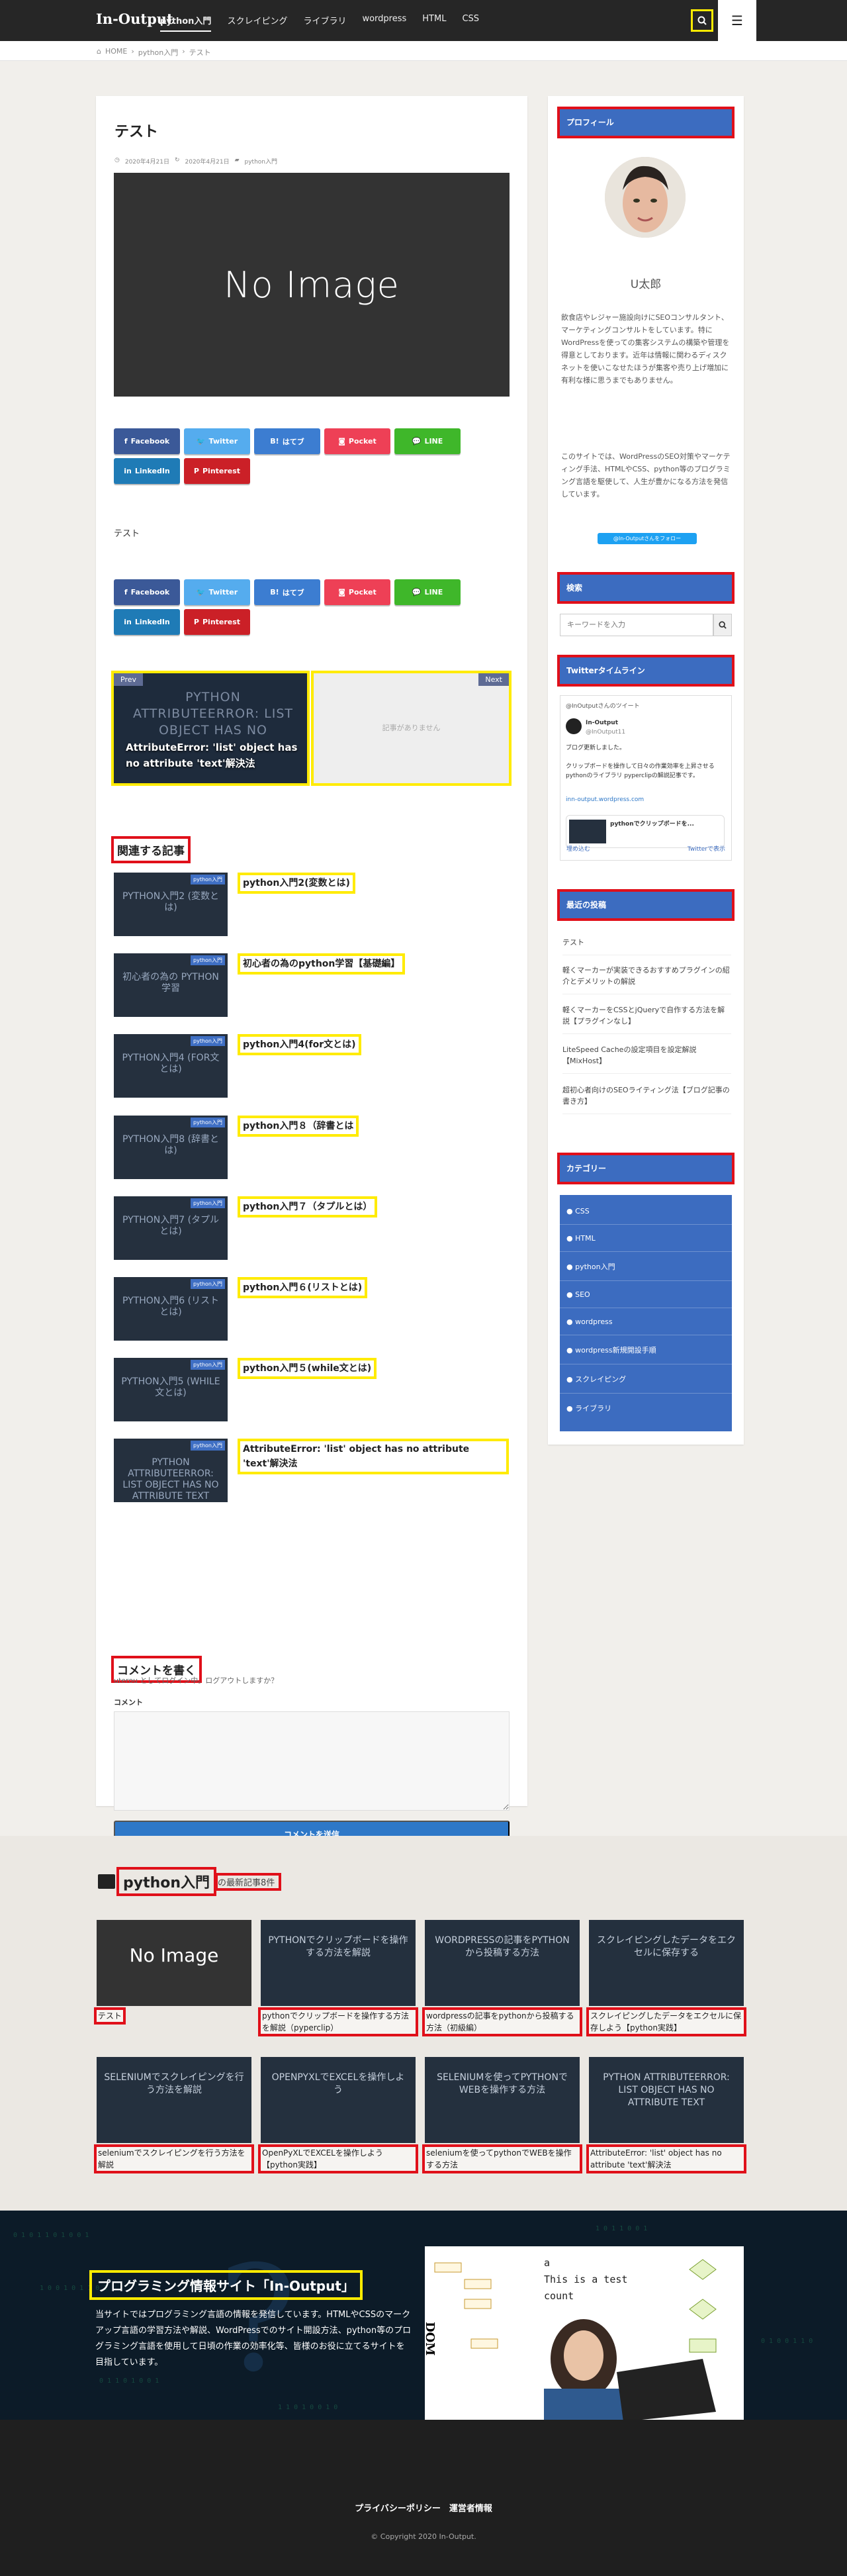  I want to click on hero-image: DOM a This is a test count, so click(584, 2333).